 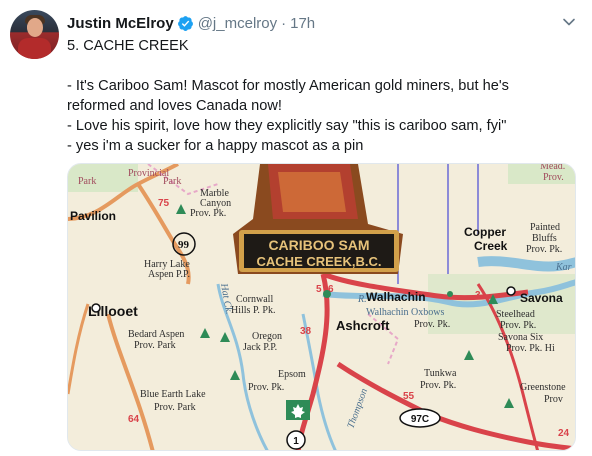 What do you see at coordinates (93, 216) in the screenshot?
I see `map-label: Pavilion` at bounding box center [93, 216].